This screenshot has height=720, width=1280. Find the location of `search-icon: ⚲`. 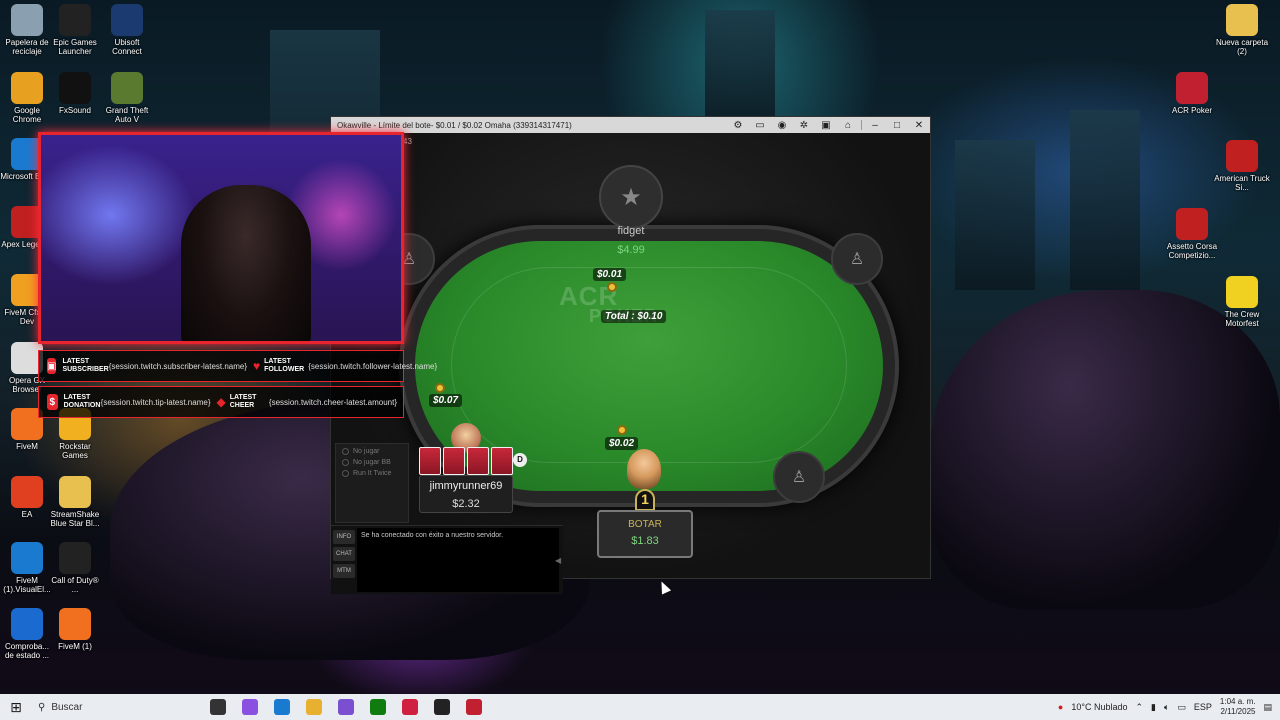

search-icon: ⚲ is located at coordinates (42, 707).